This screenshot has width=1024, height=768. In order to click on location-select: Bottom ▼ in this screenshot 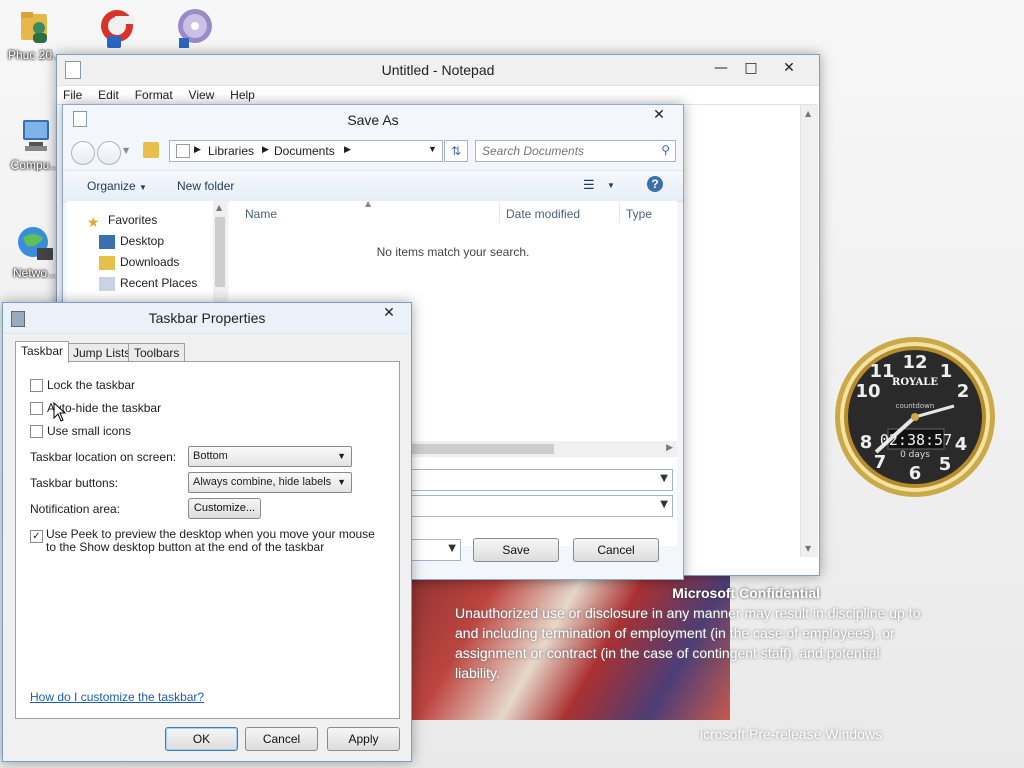, I will do `click(270, 456)`.